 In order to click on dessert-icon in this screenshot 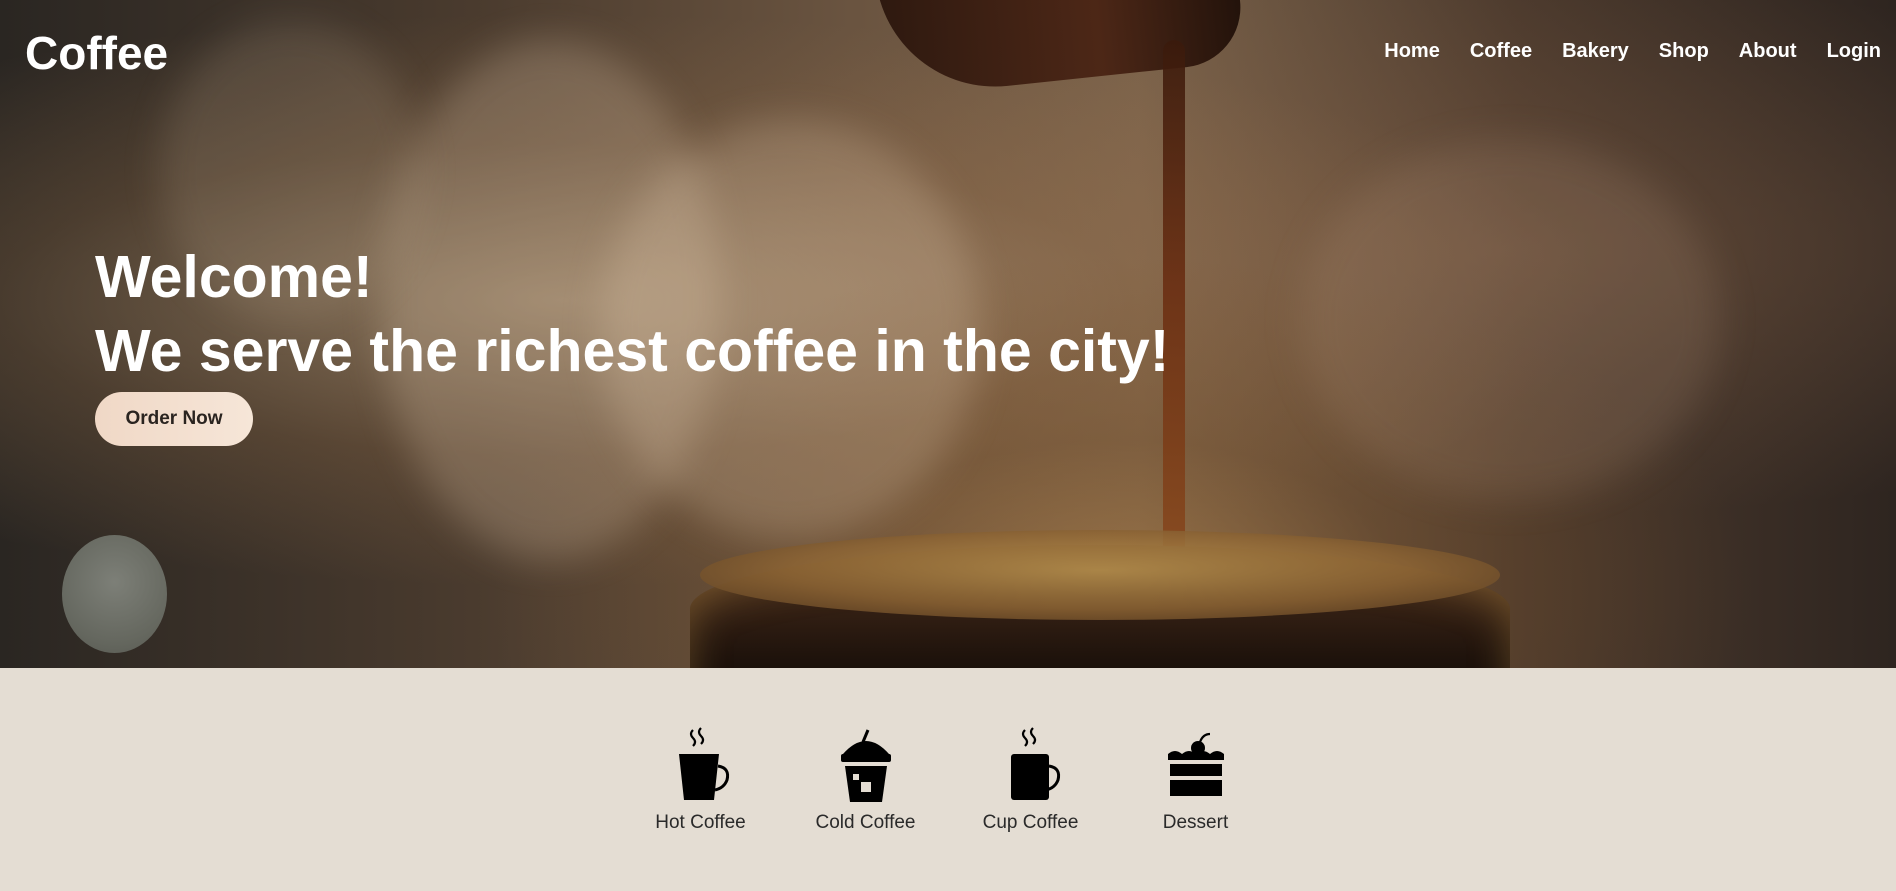, I will do `click(1195, 764)`.